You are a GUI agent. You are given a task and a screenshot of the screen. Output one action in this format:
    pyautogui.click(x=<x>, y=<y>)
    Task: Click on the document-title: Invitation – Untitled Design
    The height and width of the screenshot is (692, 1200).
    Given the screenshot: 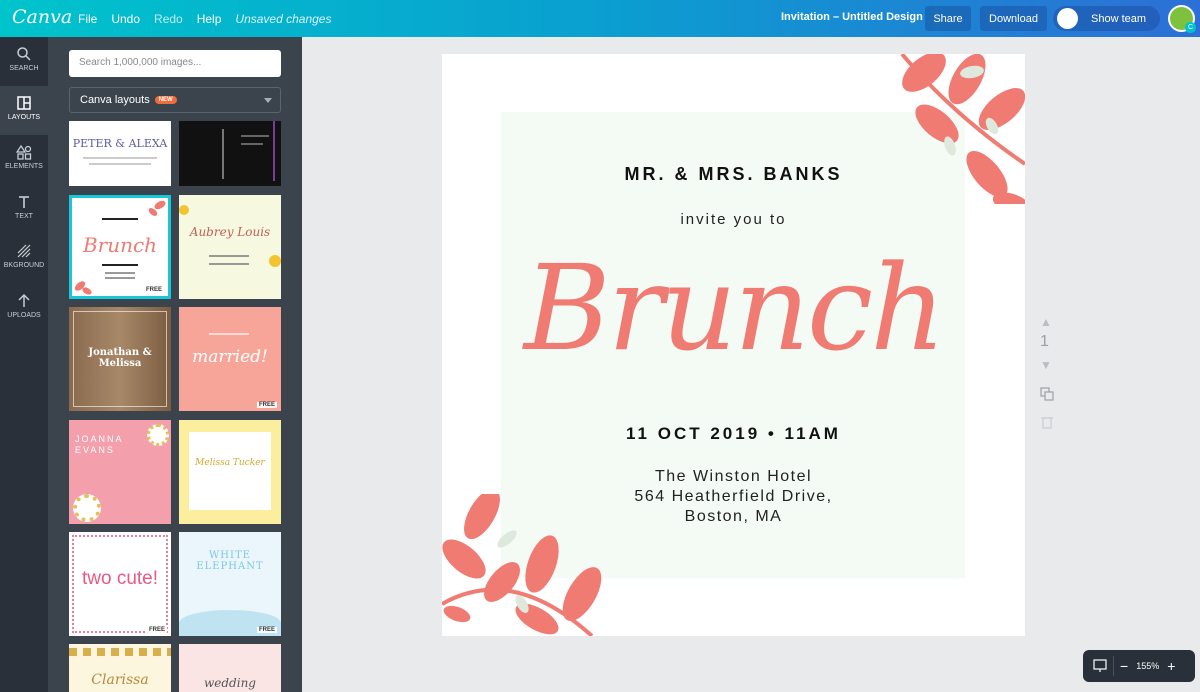 What is the action you would take?
    pyautogui.click(x=852, y=17)
    